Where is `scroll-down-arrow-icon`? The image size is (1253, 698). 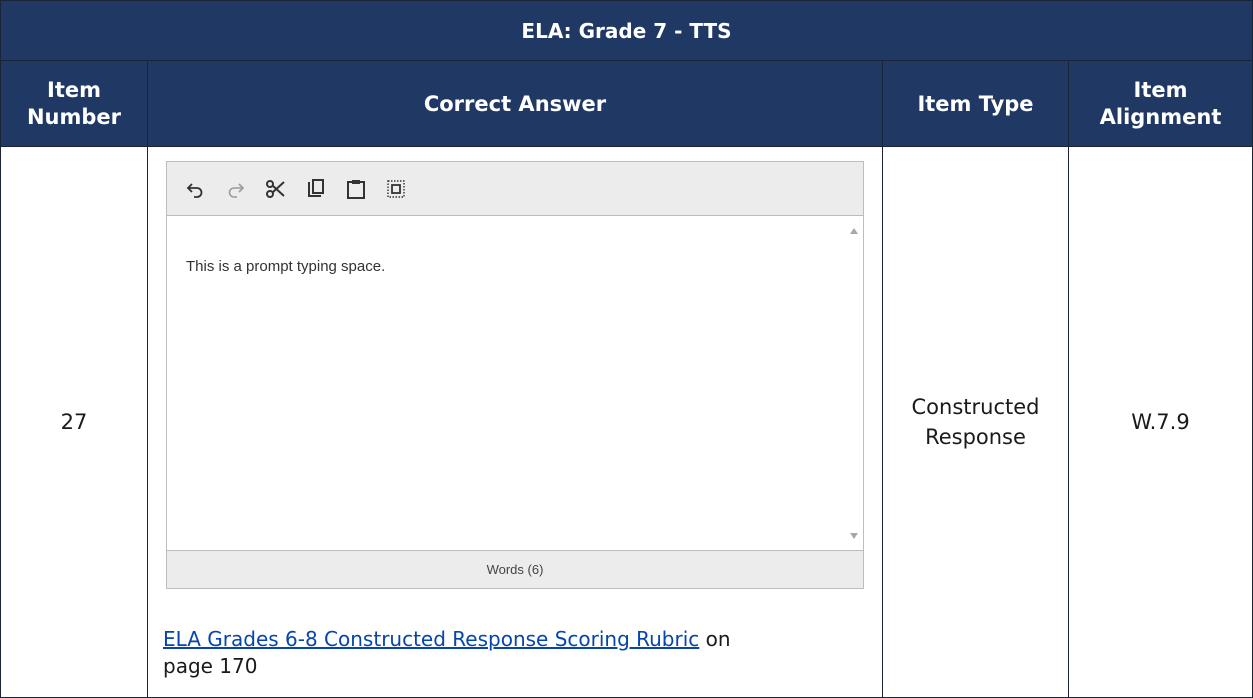
scroll-down-arrow-icon is located at coordinates (854, 536).